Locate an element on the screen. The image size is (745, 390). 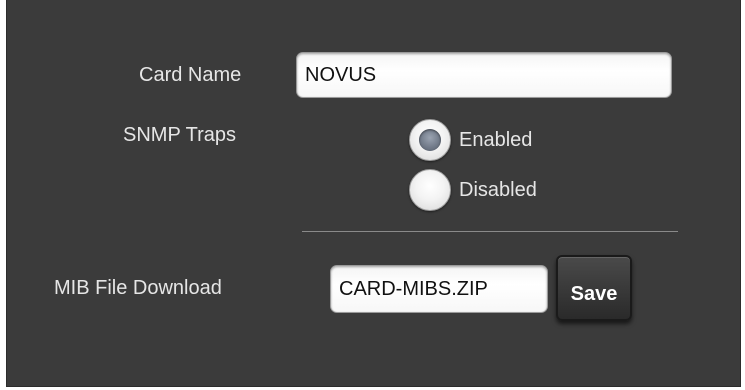
card-name-label: Card Name is located at coordinates (190, 75).